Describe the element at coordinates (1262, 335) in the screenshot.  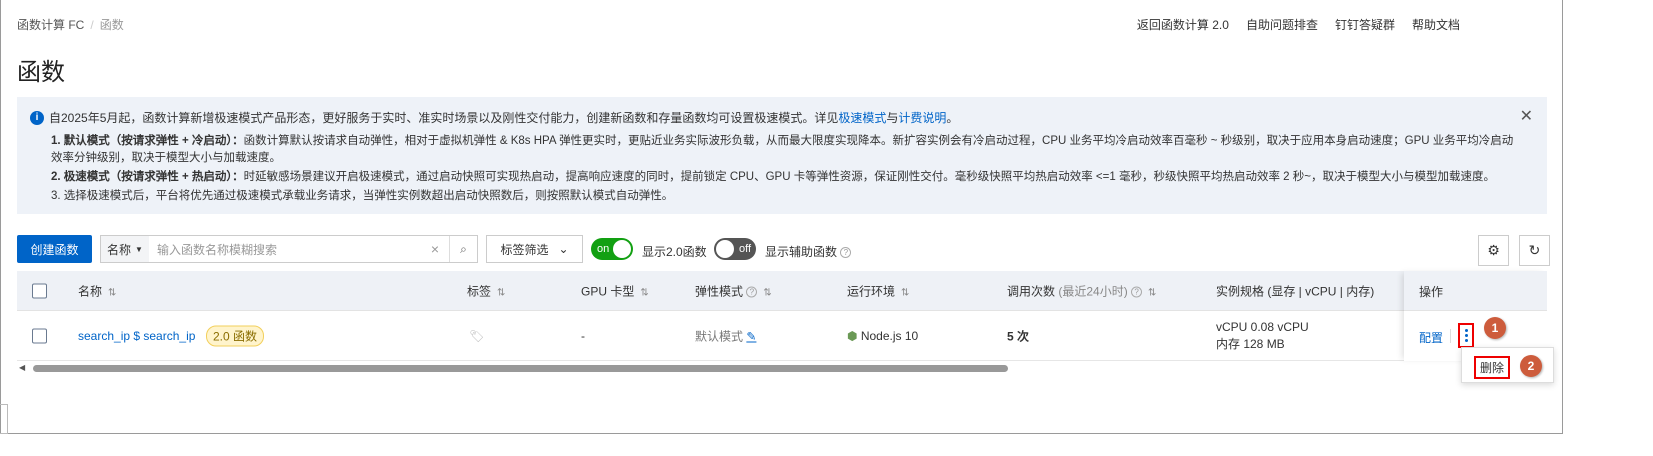
I see `instance-spec: vCPU 0.08 vCPU 内存 128 MB` at that location.